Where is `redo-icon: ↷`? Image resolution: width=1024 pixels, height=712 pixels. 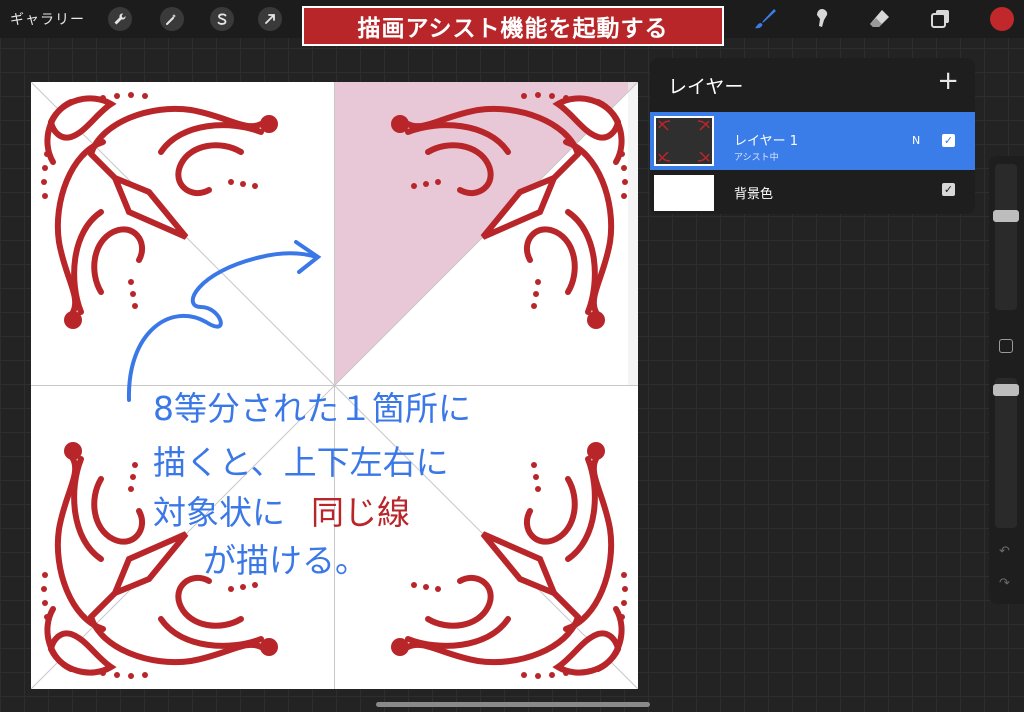
redo-icon: ↷ is located at coordinates (1004, 583).